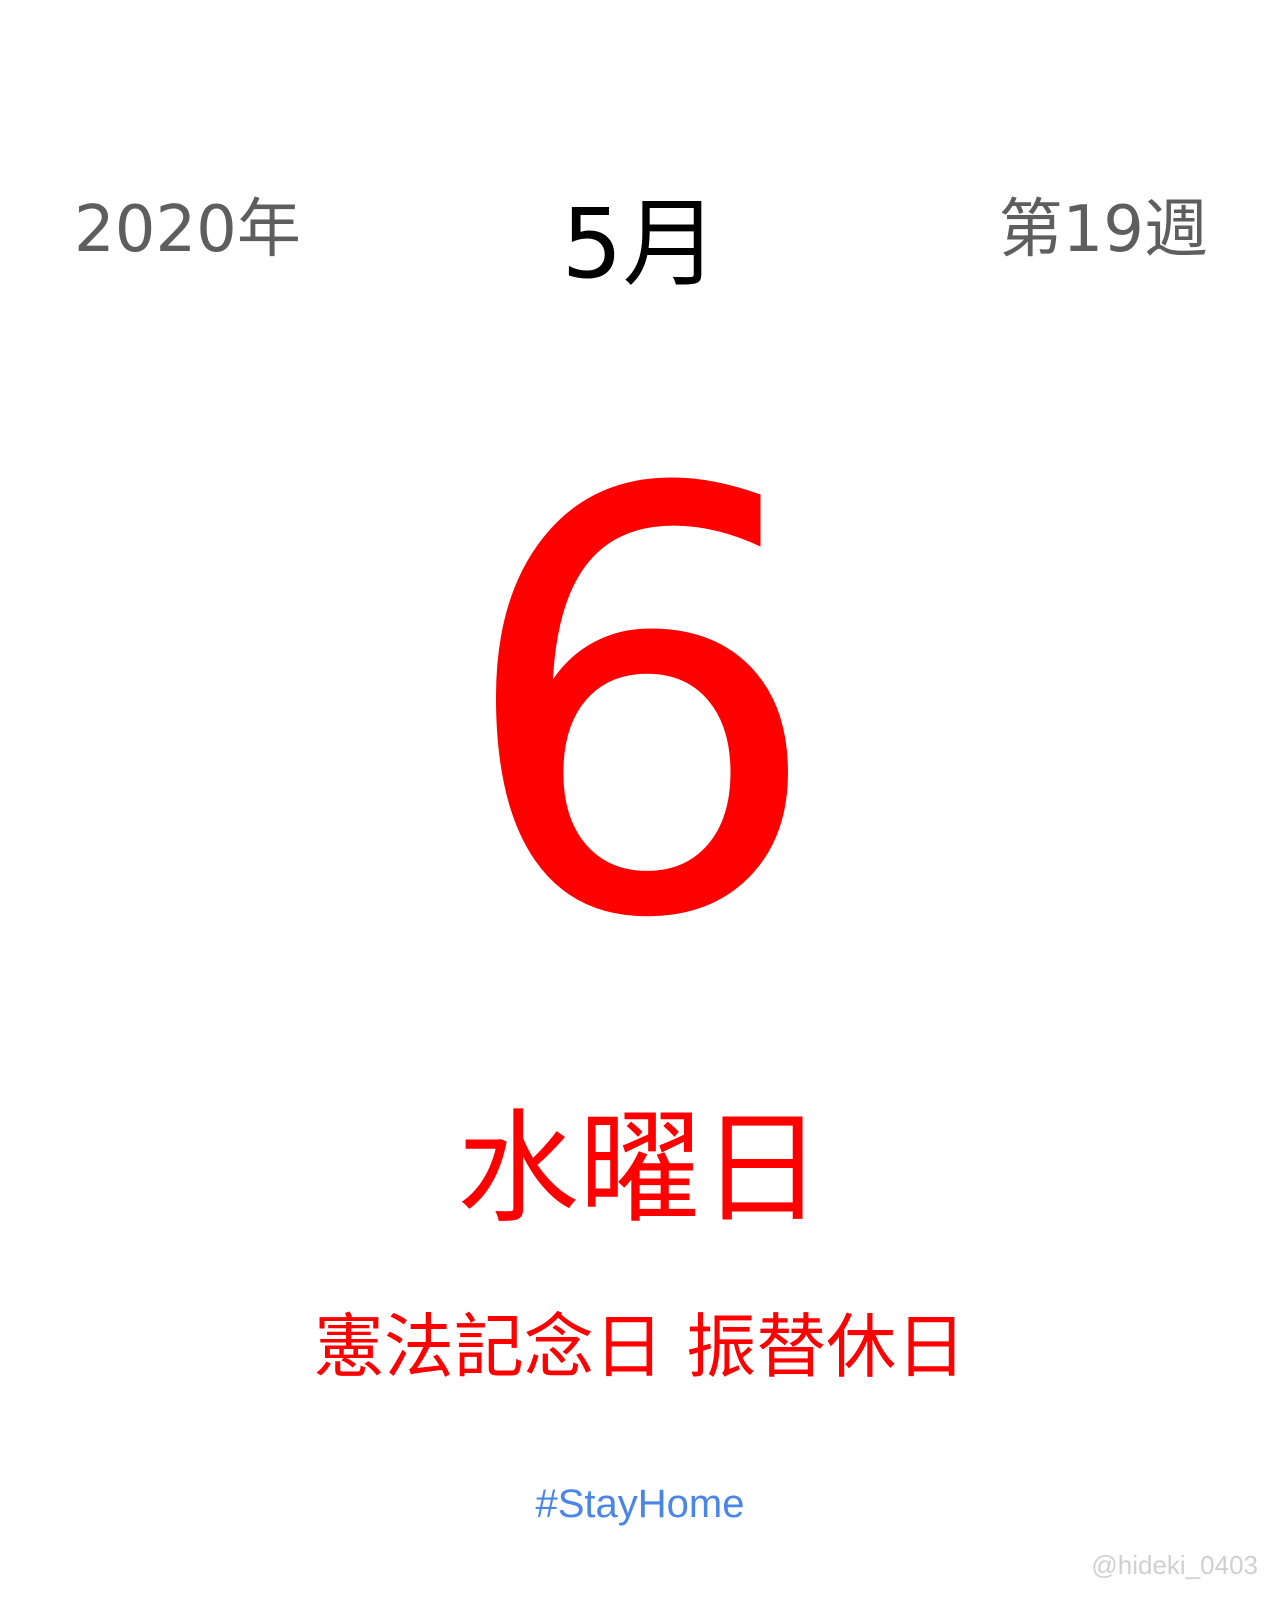  What do you see at coordinates (640, 1347) in the screenshot?
I see `holiday-name: 憲法記念日 振替休日` at bounding box center [640, 1347].